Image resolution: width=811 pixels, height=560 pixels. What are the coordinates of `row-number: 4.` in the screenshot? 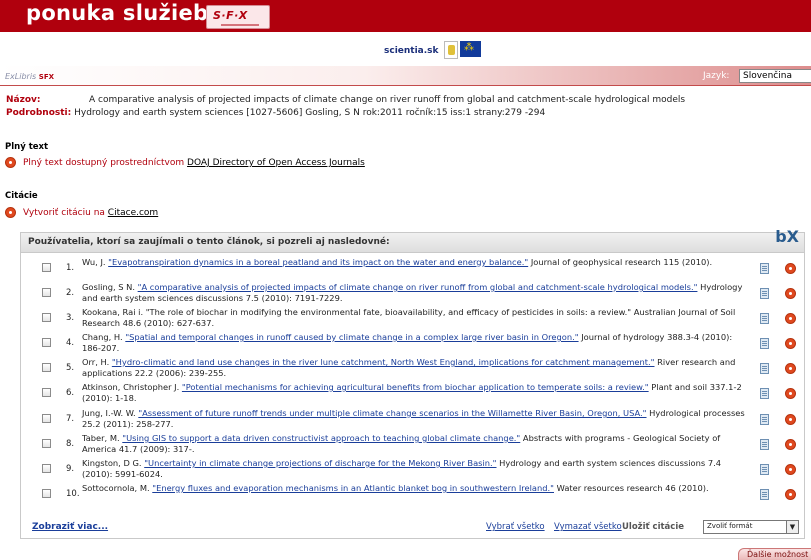 It's located at (70, 343).